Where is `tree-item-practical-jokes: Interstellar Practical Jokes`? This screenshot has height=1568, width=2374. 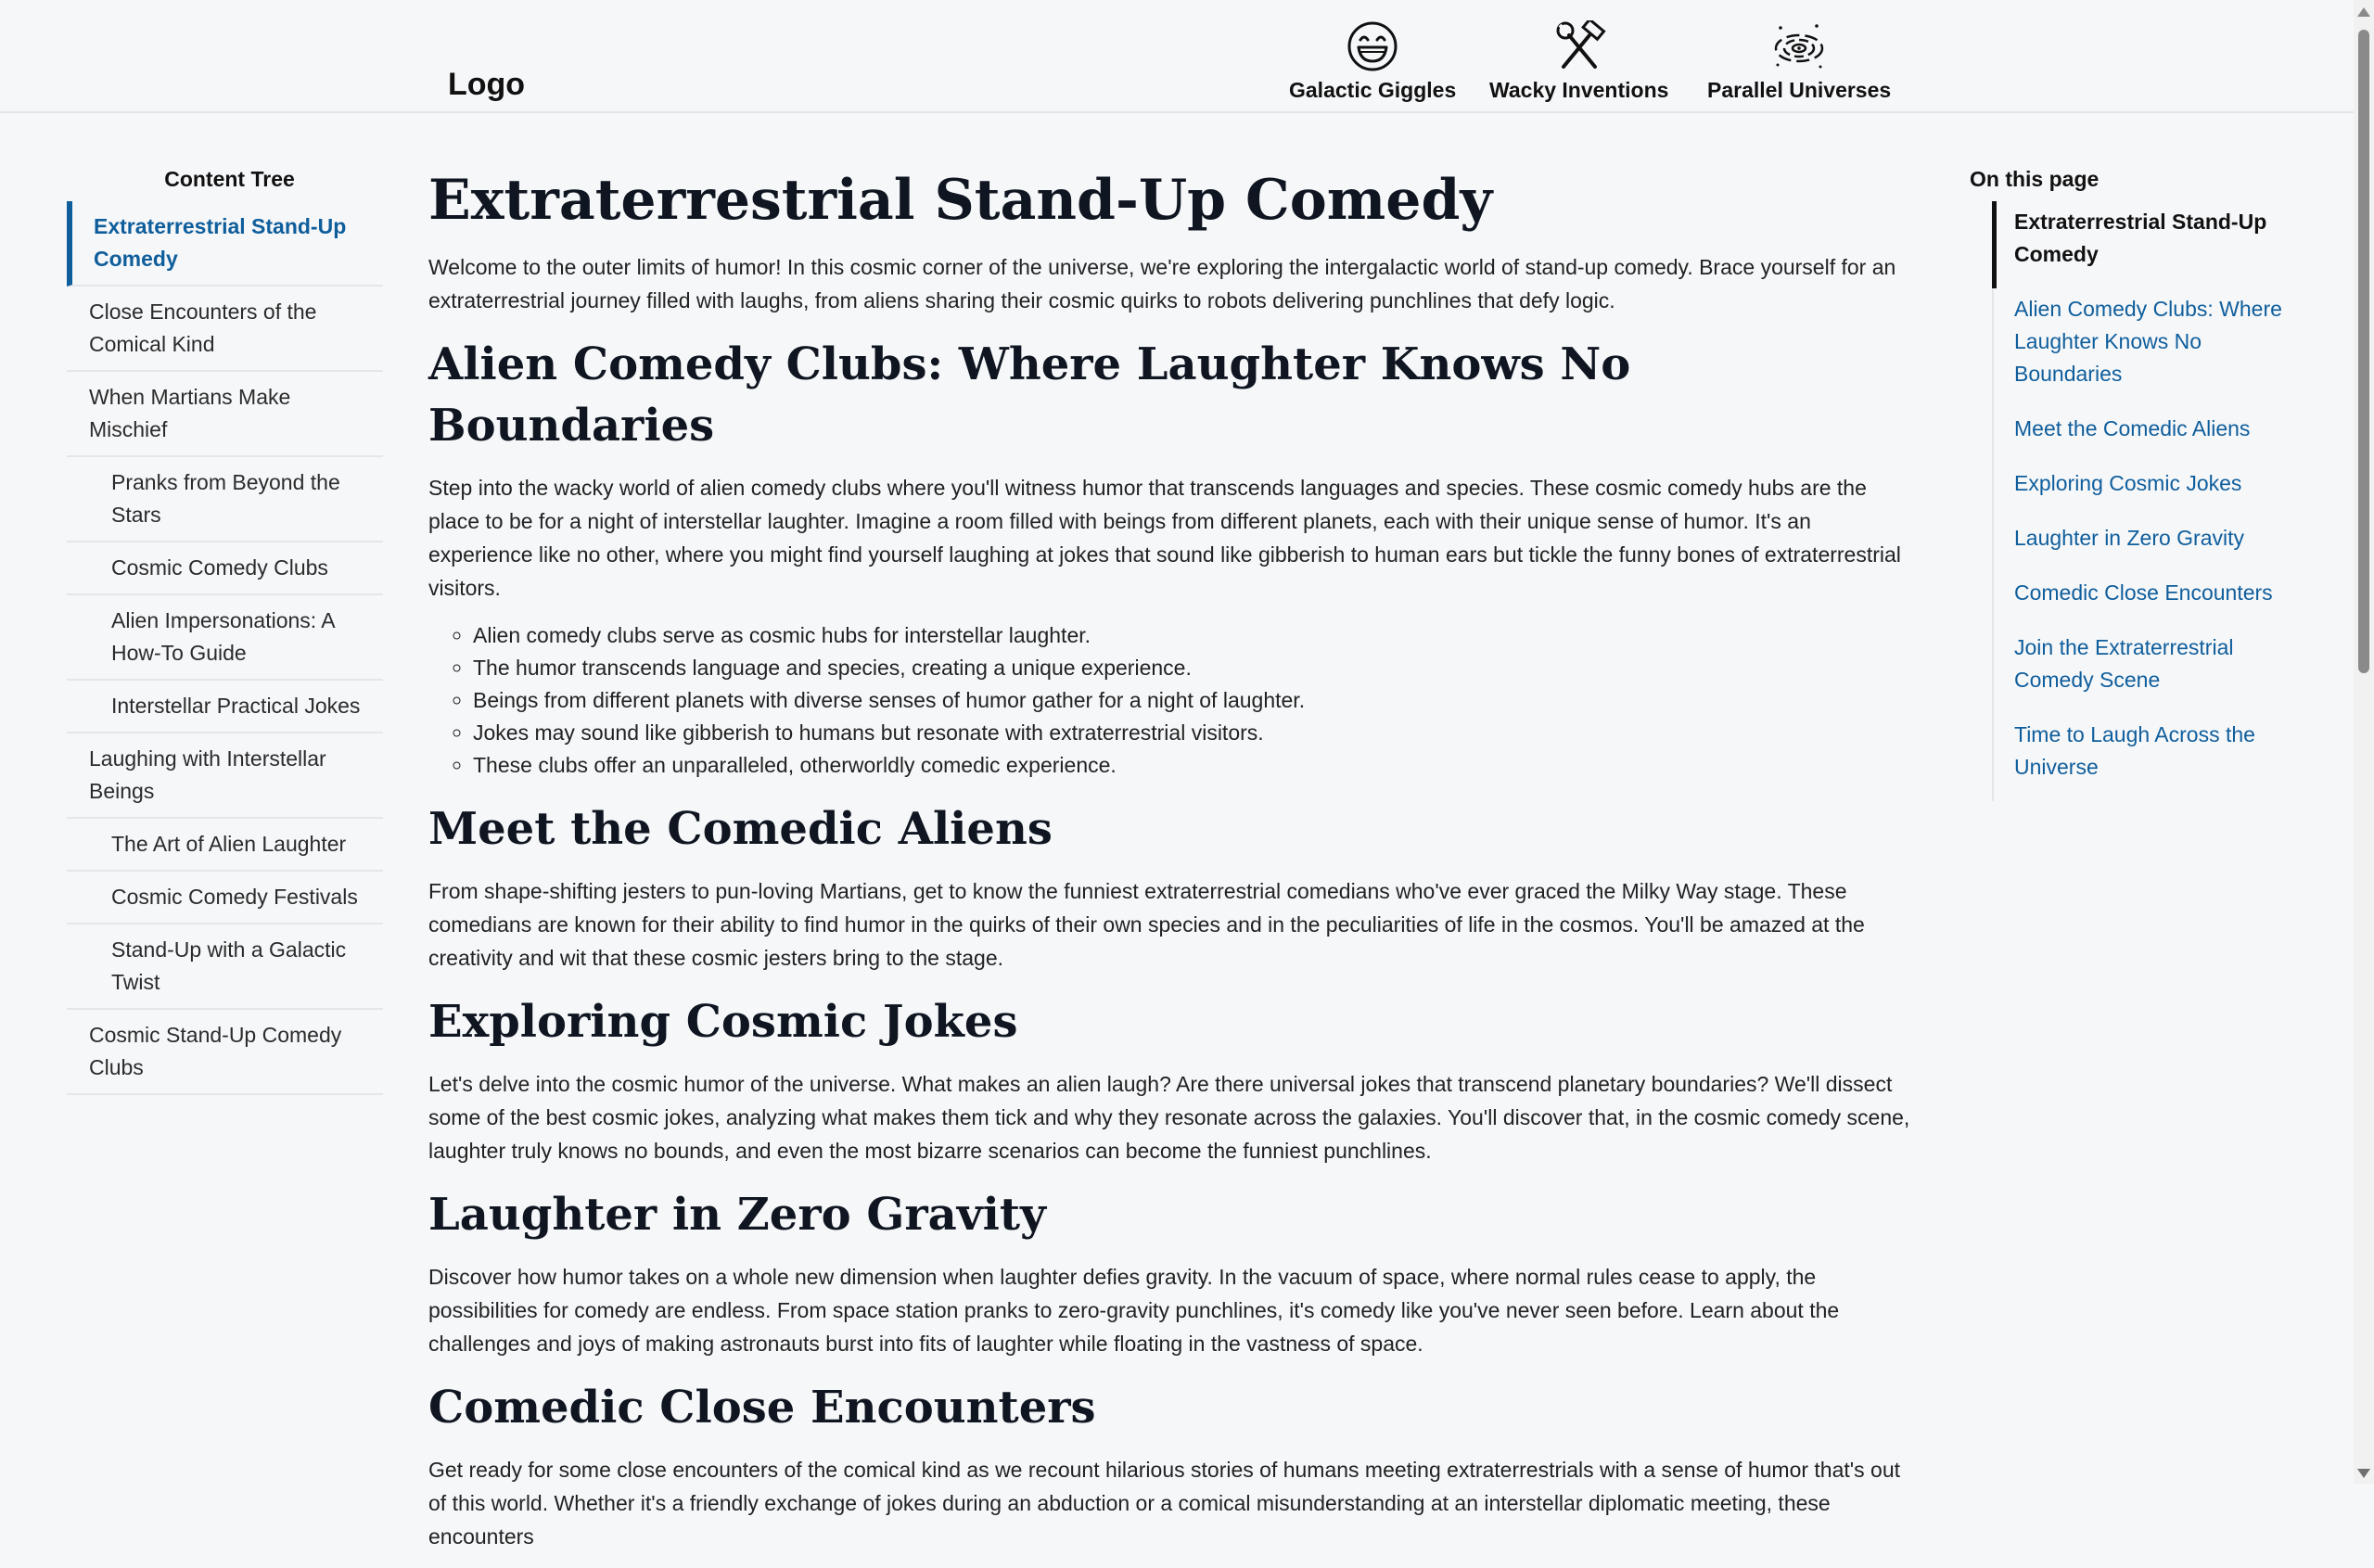 tree-item-practical-jokes: Interstellar Practical Jokes is located at coordinates (225, 707).